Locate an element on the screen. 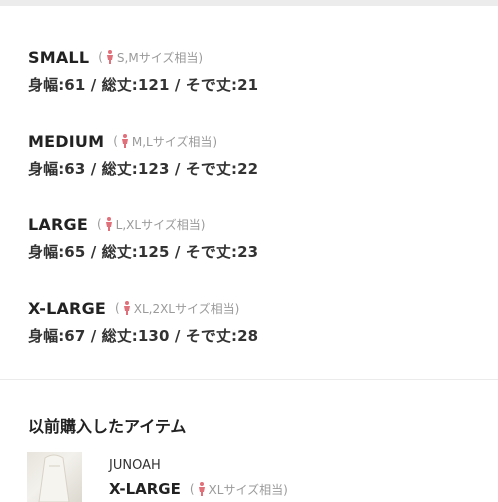 This screenshot has width=498, height=502. size-equivalent-note: ( XL,2XLサイズ相当) is located at coordinates (177, 308).